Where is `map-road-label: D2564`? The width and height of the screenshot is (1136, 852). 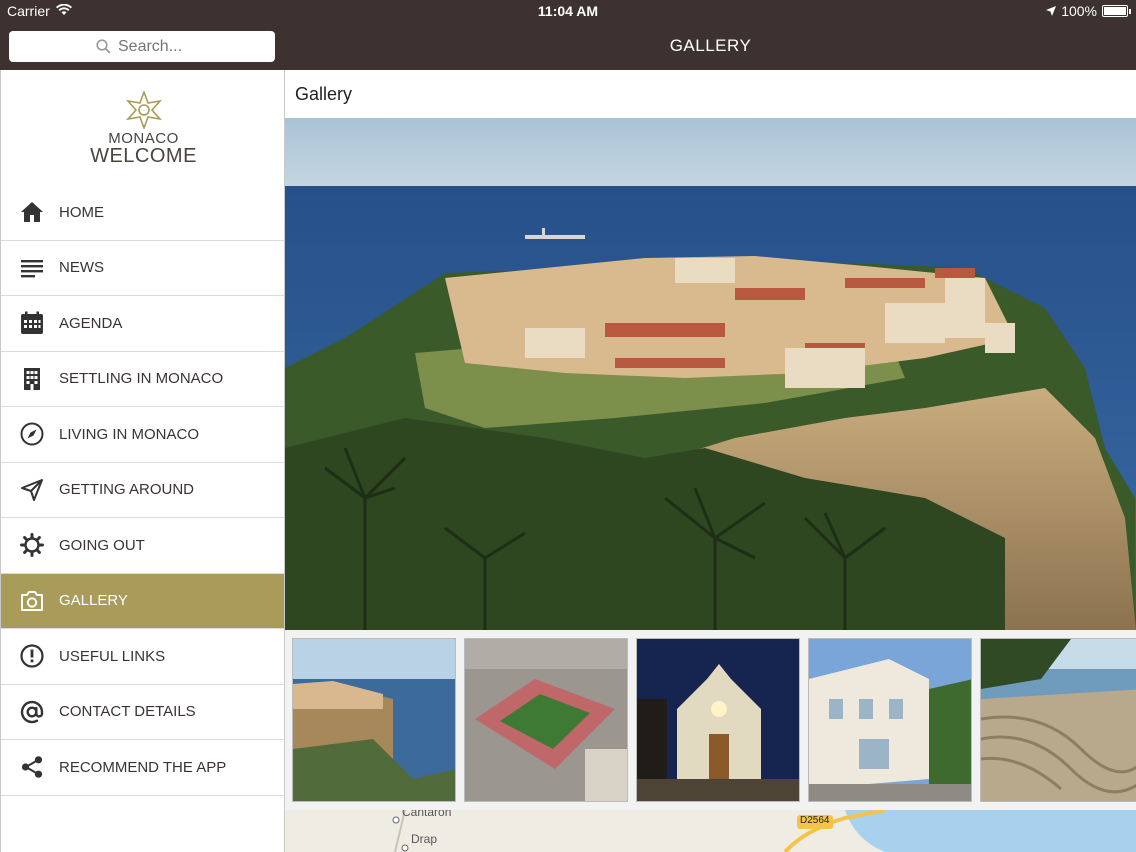
map-road-label: D2564 is located at coordinates (815, 820).